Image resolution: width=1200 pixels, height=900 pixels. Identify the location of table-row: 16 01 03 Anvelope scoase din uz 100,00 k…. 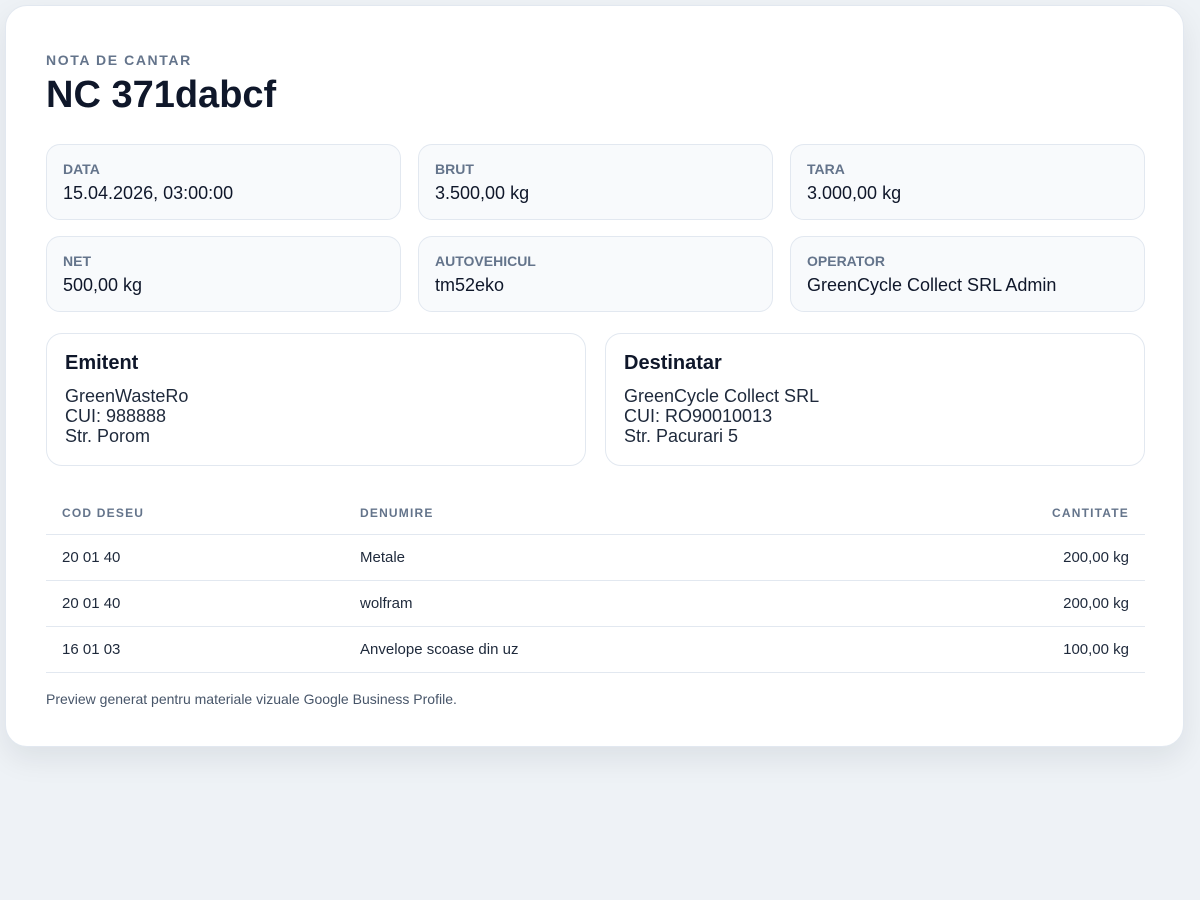
(595, 649).